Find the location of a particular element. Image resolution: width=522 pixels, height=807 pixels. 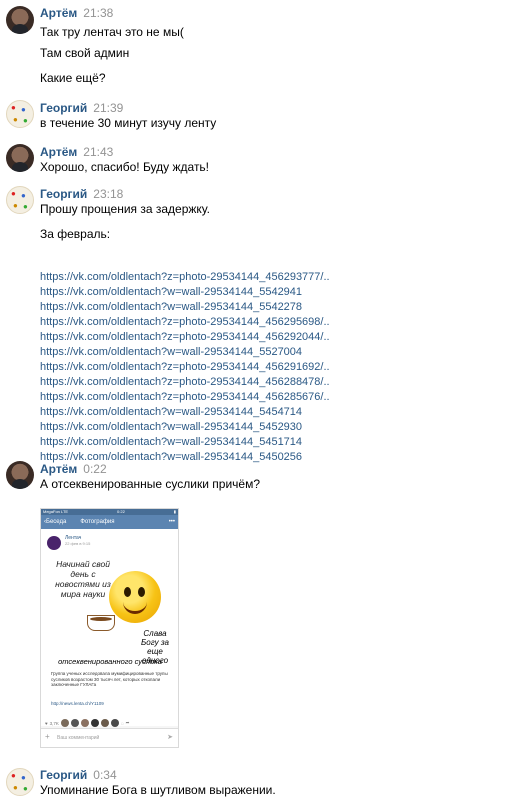

nav-title: Фотография is located at coordinates (97, 522).